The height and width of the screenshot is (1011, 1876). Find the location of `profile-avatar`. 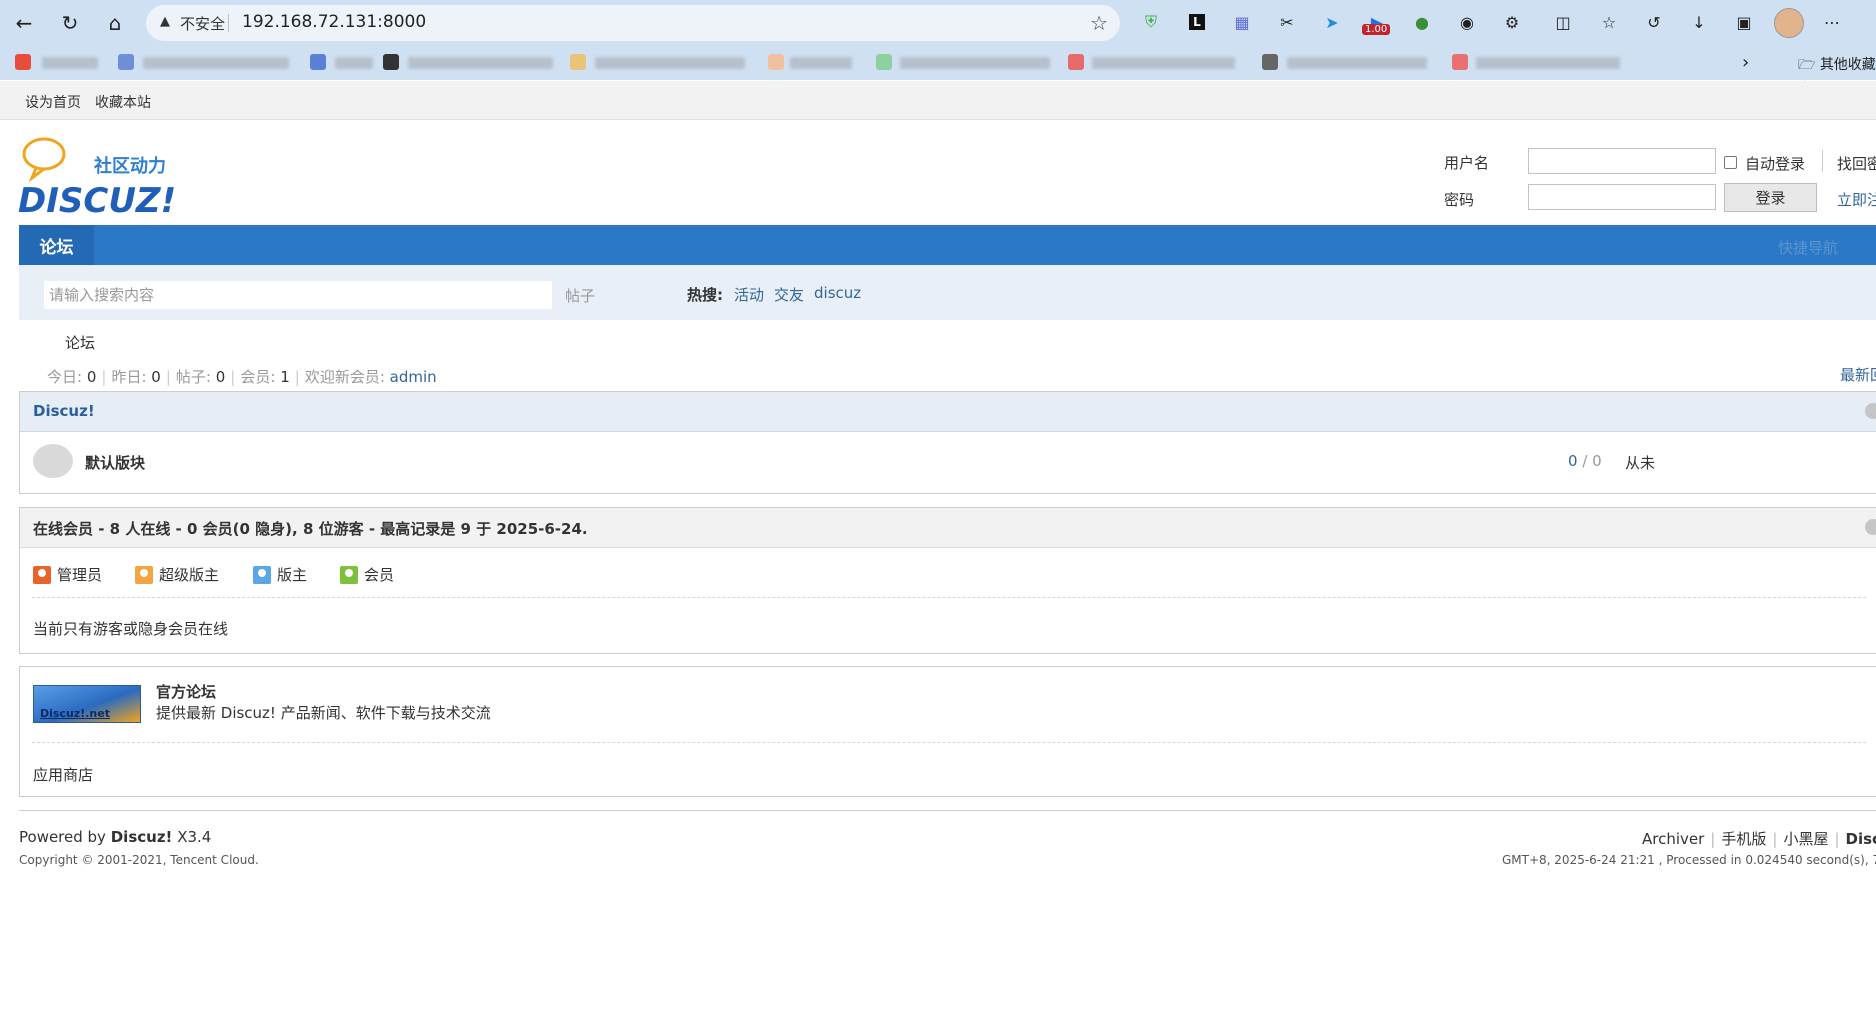

profile-avatar is located at coordinates (1789, 23).